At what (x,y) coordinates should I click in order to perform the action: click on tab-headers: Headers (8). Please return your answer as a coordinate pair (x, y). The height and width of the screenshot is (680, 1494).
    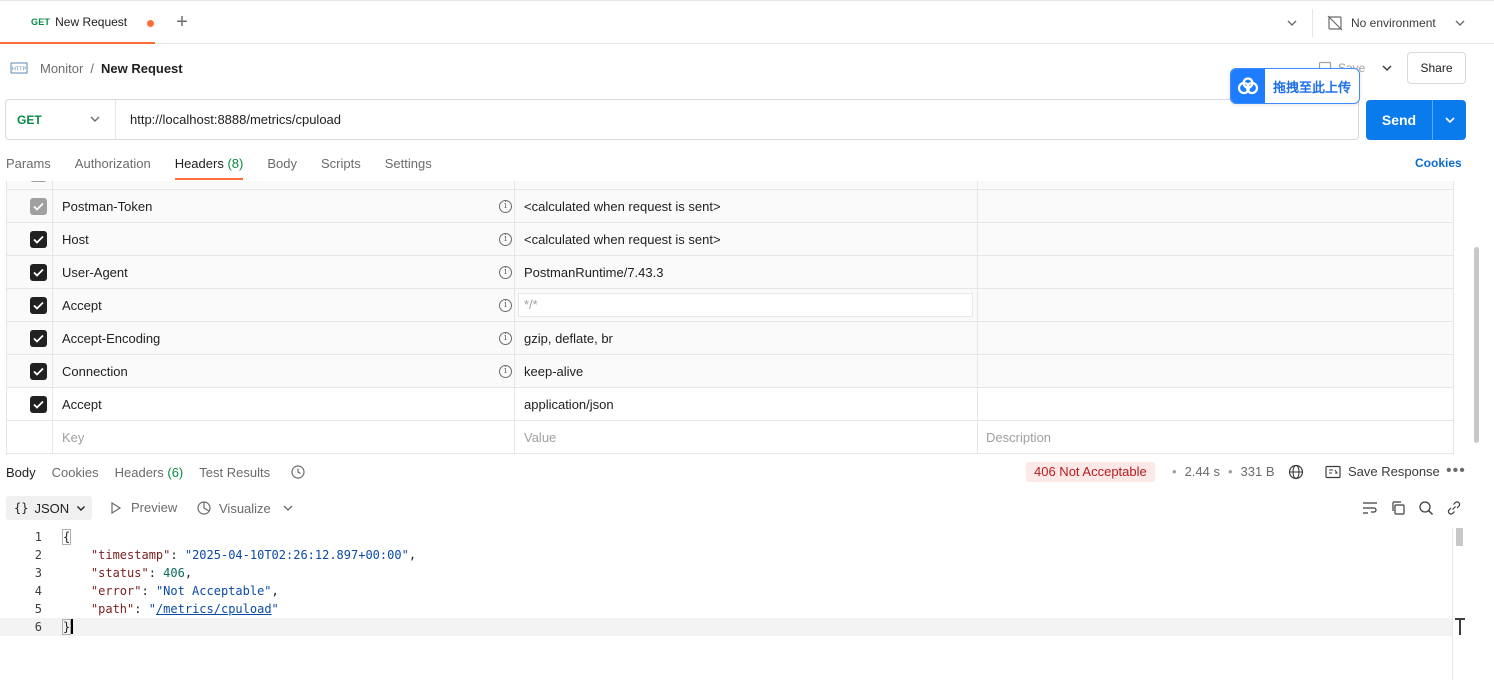
    Looking at the image, I should click on (209, 165).